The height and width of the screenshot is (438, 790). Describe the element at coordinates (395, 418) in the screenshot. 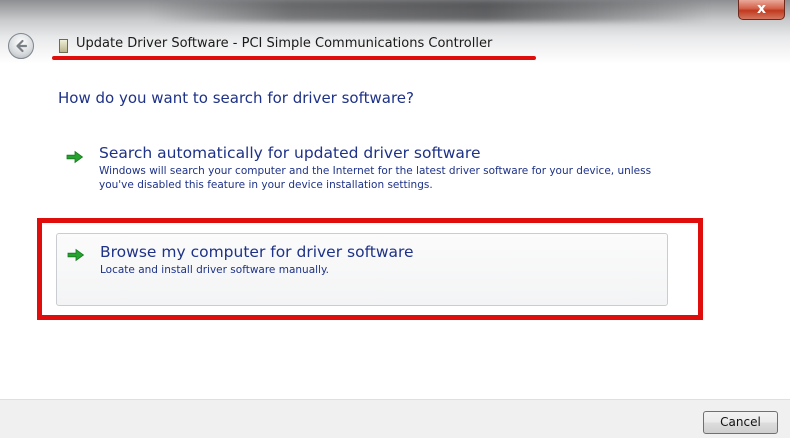

I see `dialog-footer: Cancel` at that location.